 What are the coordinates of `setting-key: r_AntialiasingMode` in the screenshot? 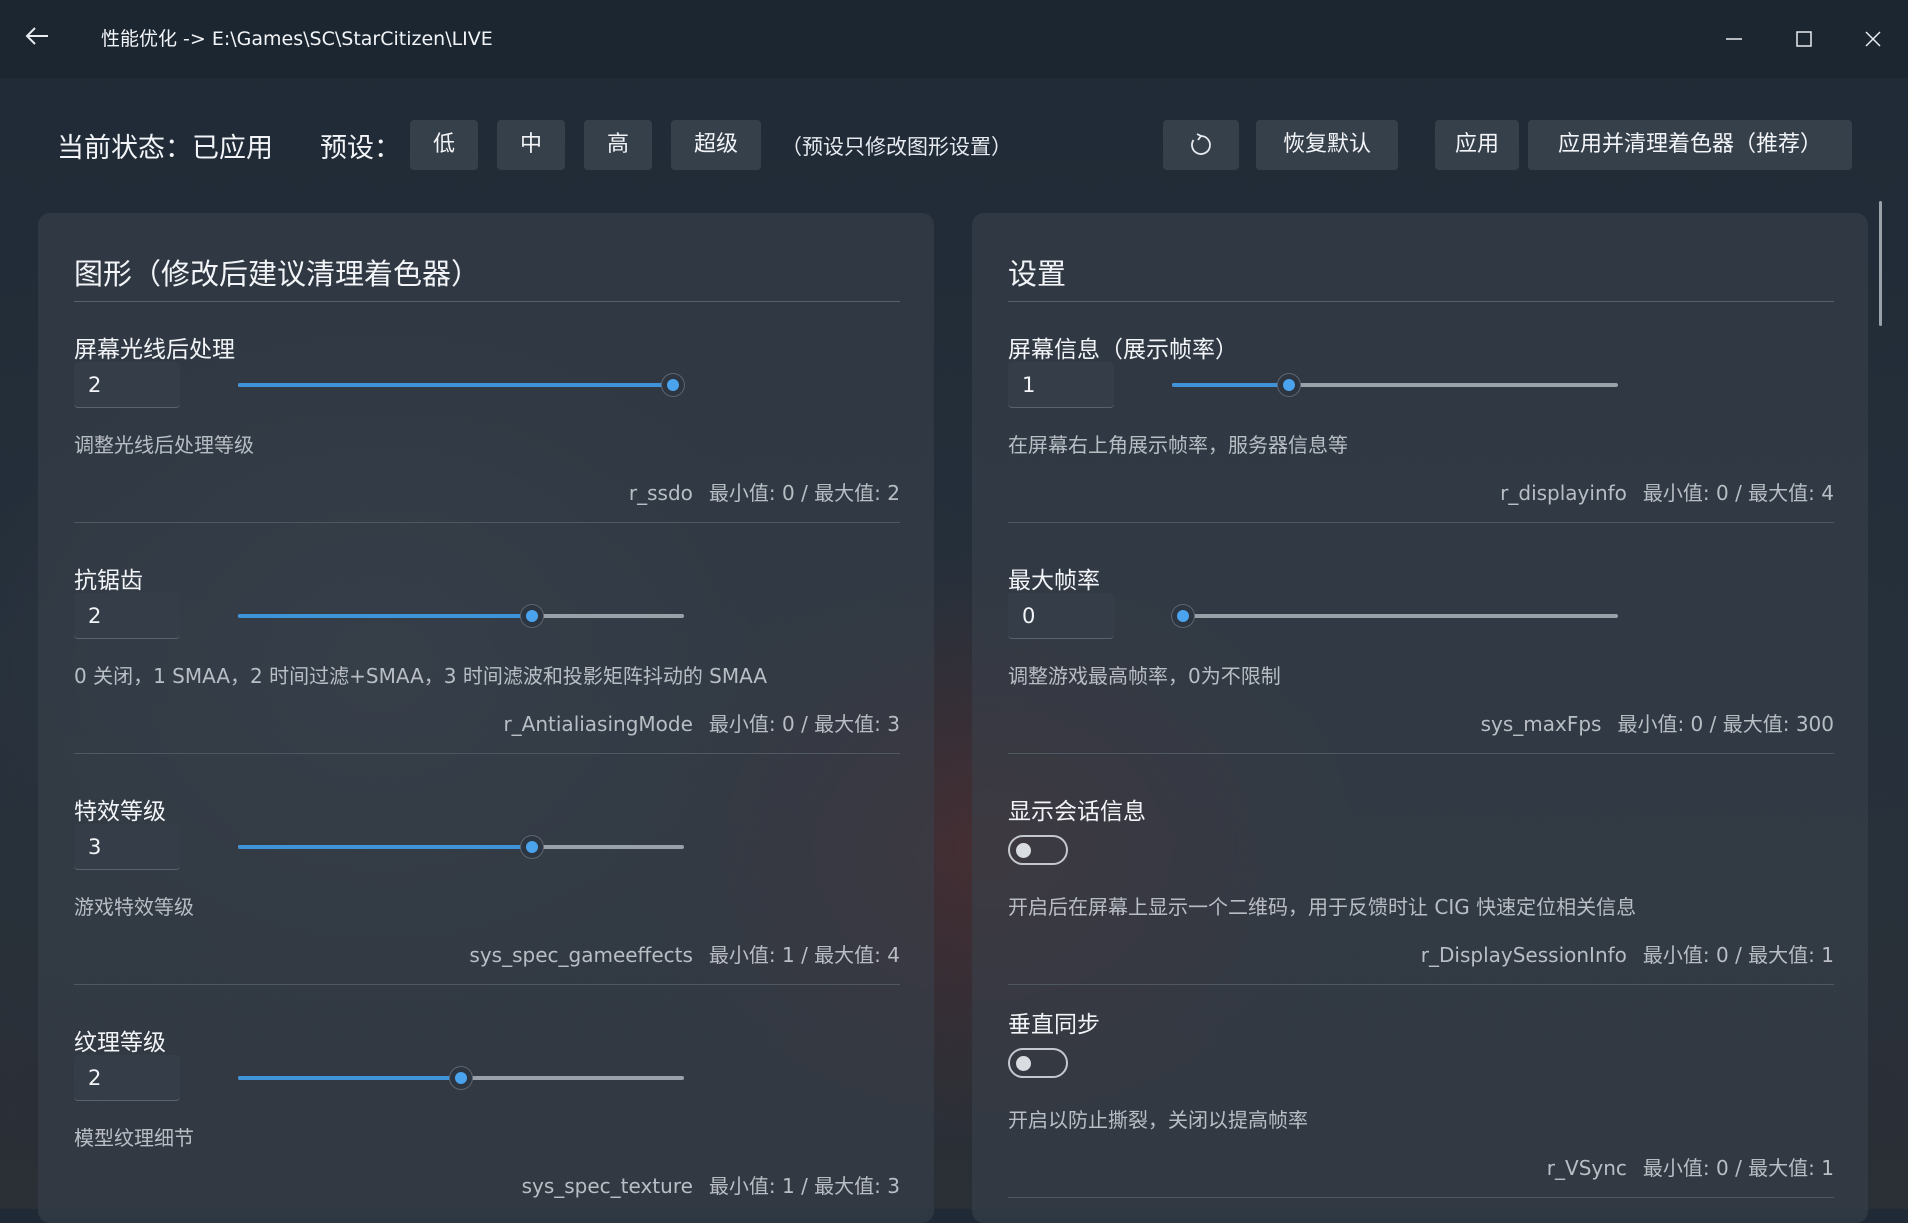 It's located at (598, 724).